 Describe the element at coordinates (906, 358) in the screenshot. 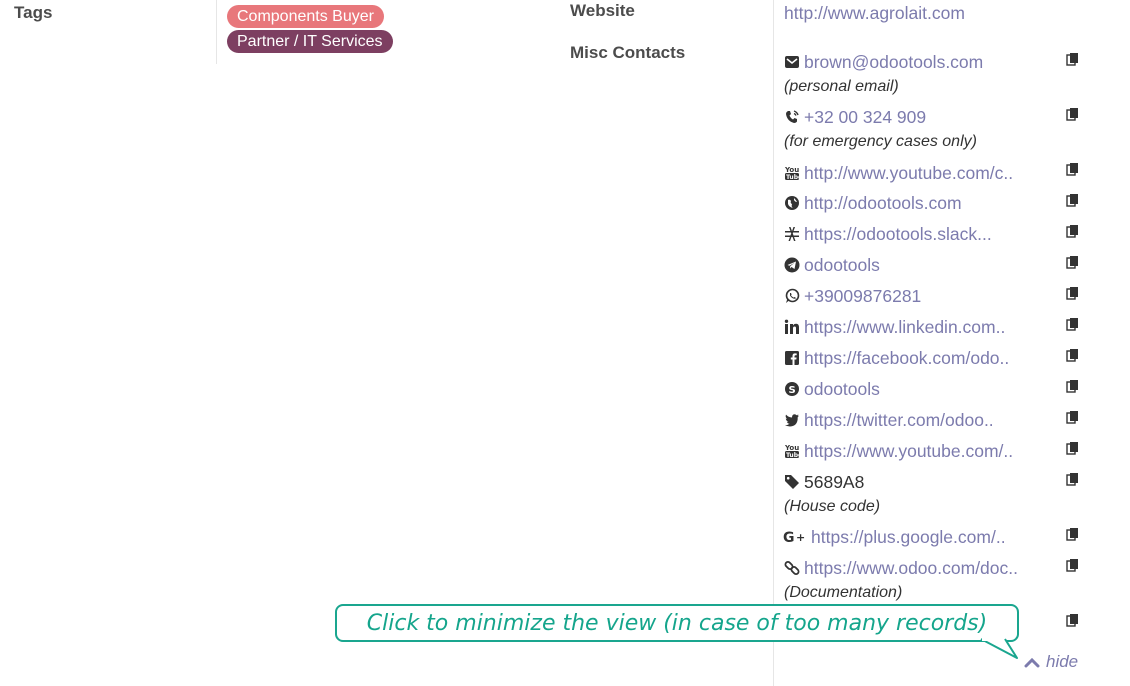

I see `contact-value: https://facebook.com/odo..` at that location.